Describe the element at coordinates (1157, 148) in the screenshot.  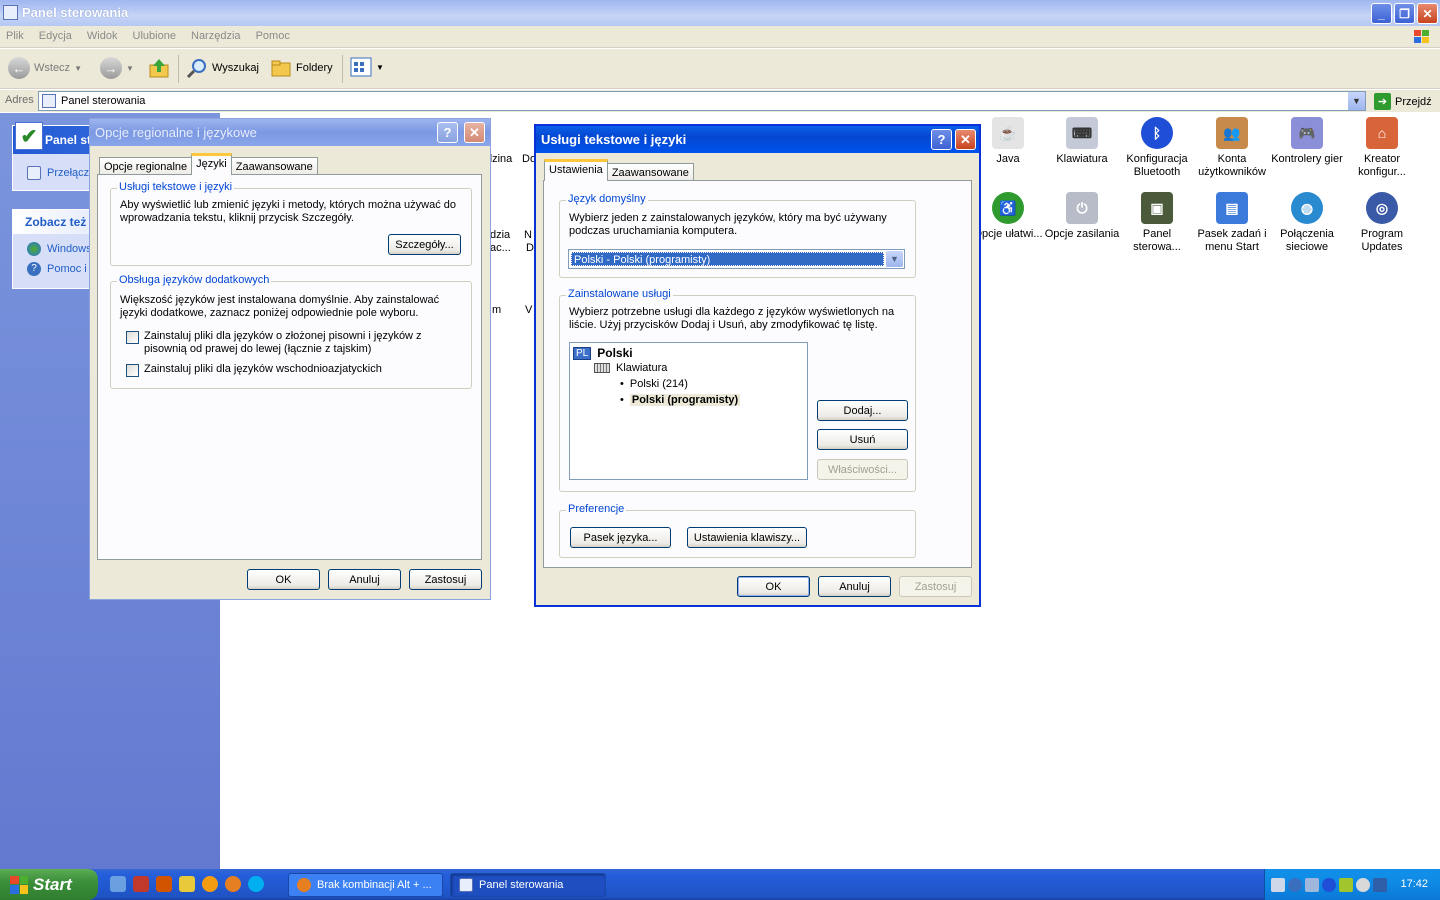
I see `bluetooth-item: ᛒ Konfiguracja Bluetooth` at that location.